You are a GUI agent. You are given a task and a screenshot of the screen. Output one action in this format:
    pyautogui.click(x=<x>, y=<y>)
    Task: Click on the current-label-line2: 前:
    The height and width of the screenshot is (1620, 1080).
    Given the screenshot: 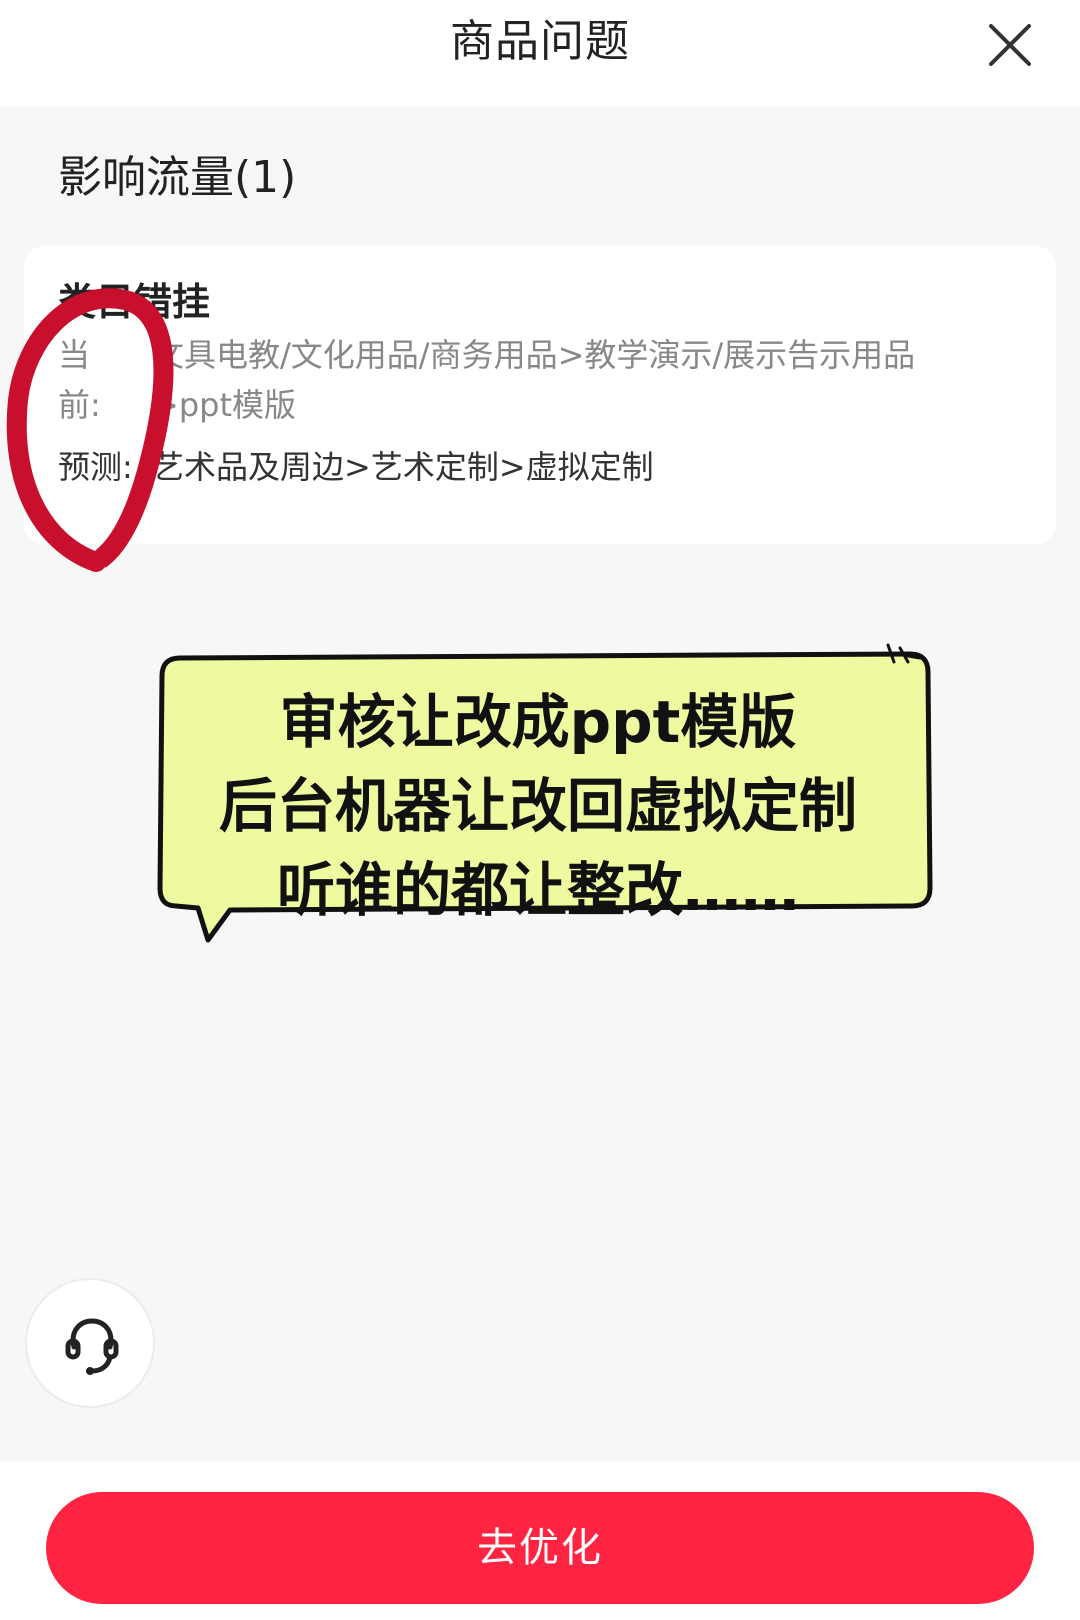 What is the action you would take?
    pyautogui.click(x=79, y=405)
    